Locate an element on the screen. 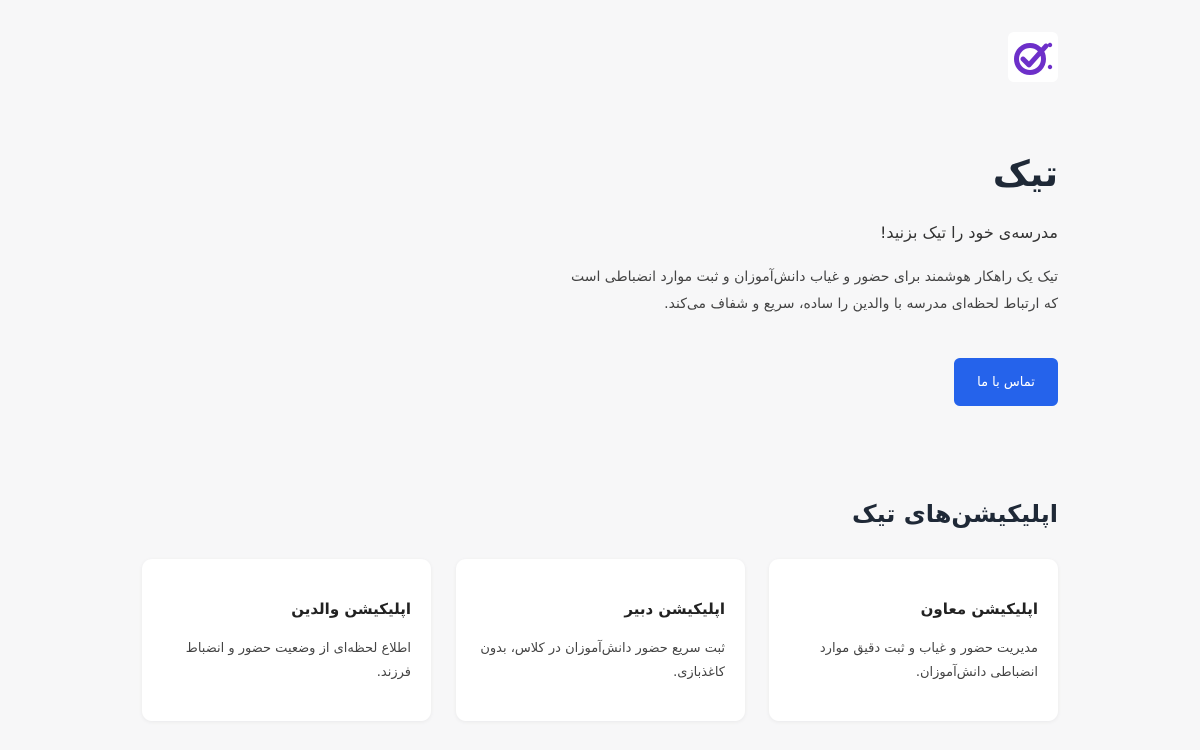  tik-logo-icon is located at coordinates (1033, 57).